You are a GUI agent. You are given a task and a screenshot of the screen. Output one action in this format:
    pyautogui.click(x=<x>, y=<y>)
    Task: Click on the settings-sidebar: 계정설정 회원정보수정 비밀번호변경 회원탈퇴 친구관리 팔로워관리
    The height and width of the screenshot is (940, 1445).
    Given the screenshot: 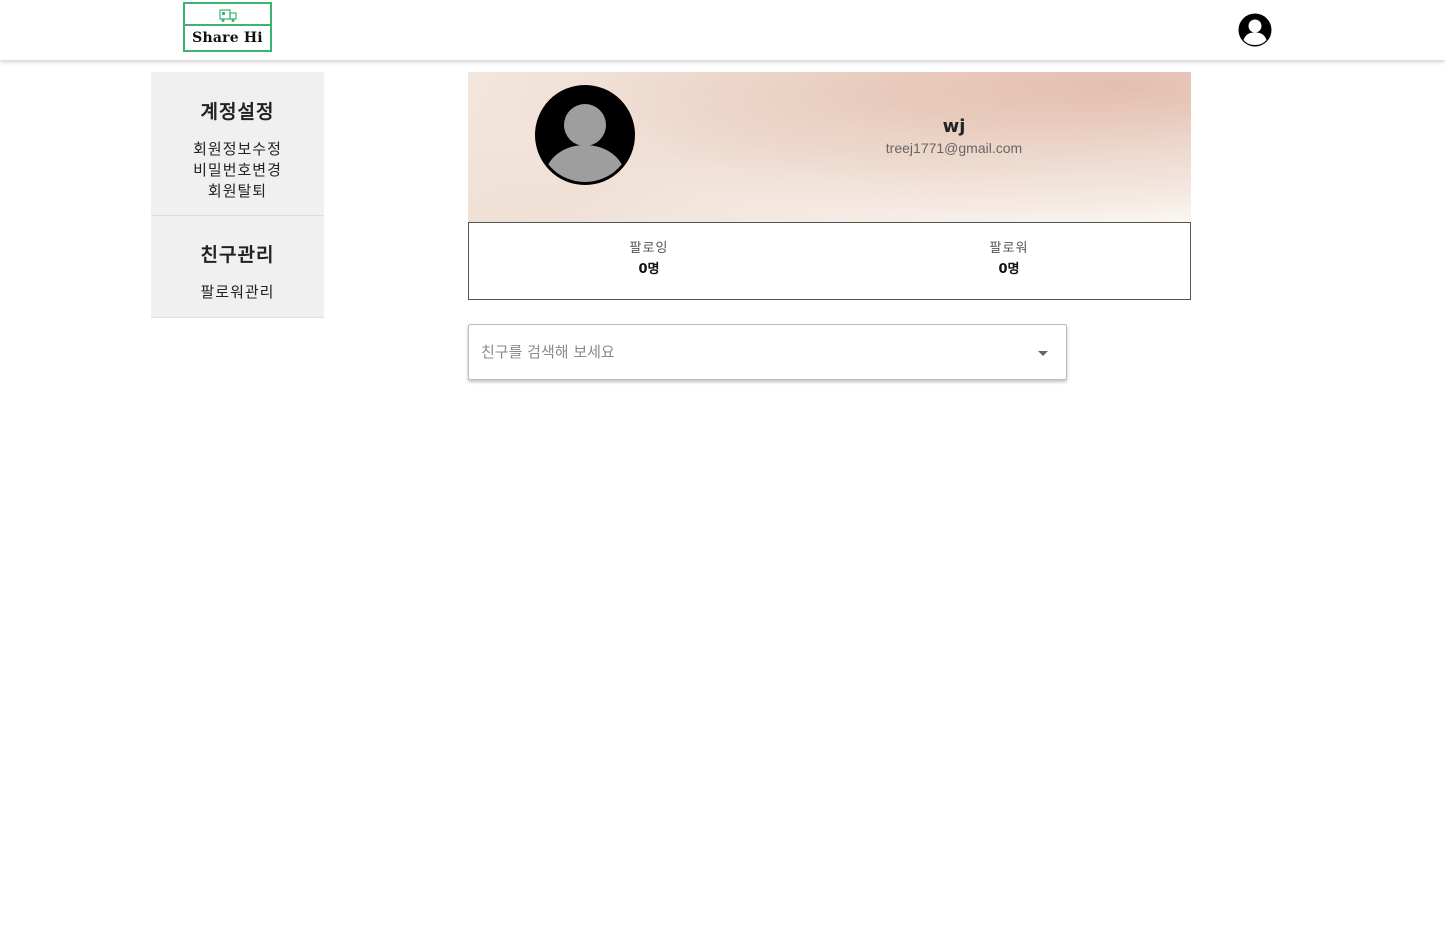 What is the action you would take?
    pyautogui.click(x=237, y=195)
    